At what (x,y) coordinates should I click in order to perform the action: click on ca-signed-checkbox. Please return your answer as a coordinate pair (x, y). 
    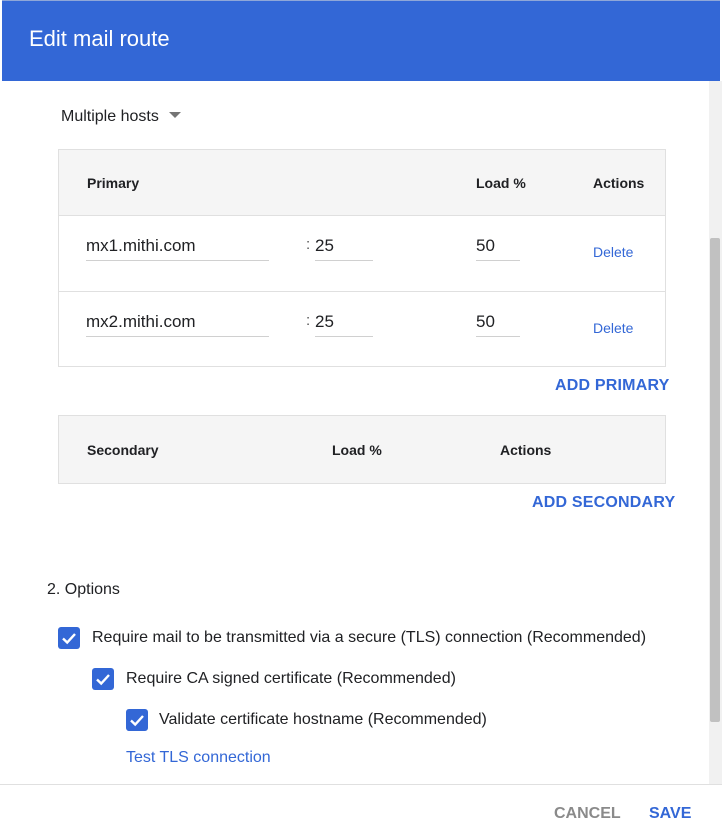
    Looking at the image, I should click on (103, 679).